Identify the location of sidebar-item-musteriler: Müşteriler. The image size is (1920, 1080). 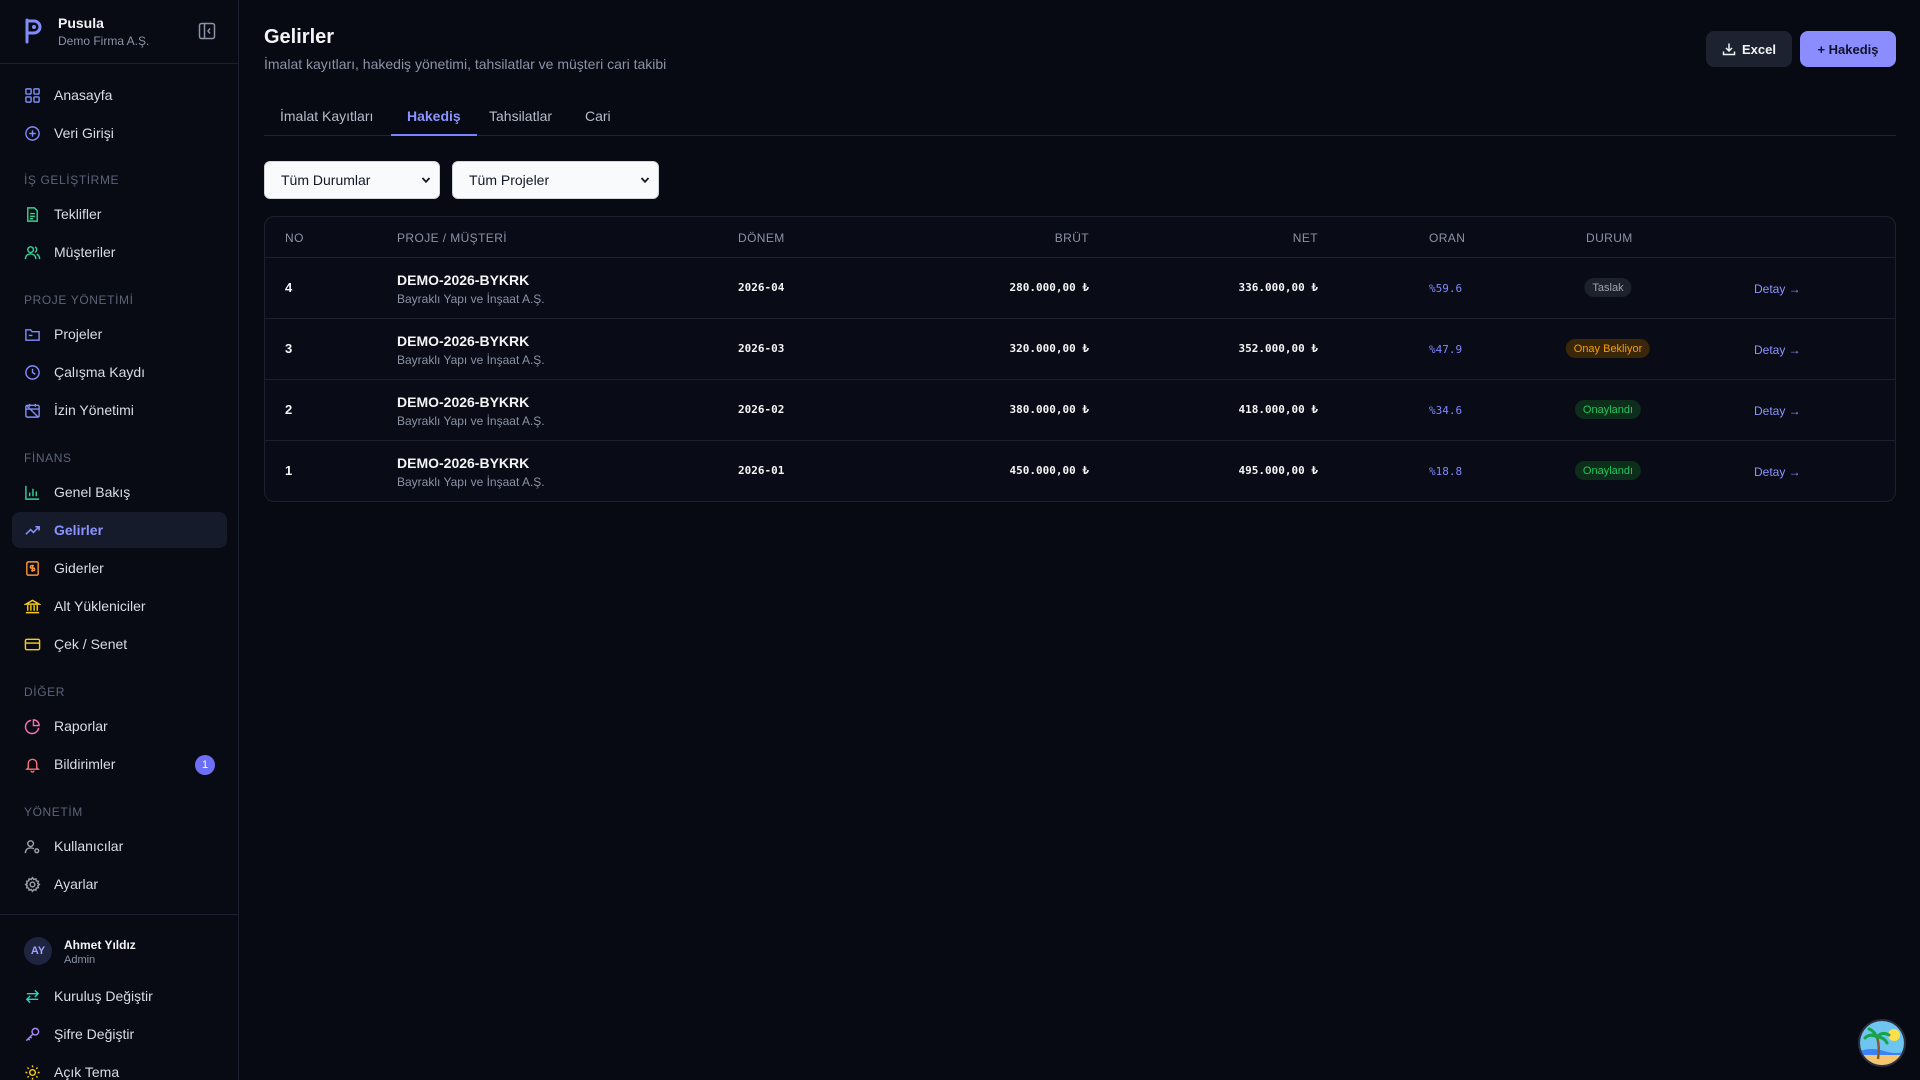
(119, 252).